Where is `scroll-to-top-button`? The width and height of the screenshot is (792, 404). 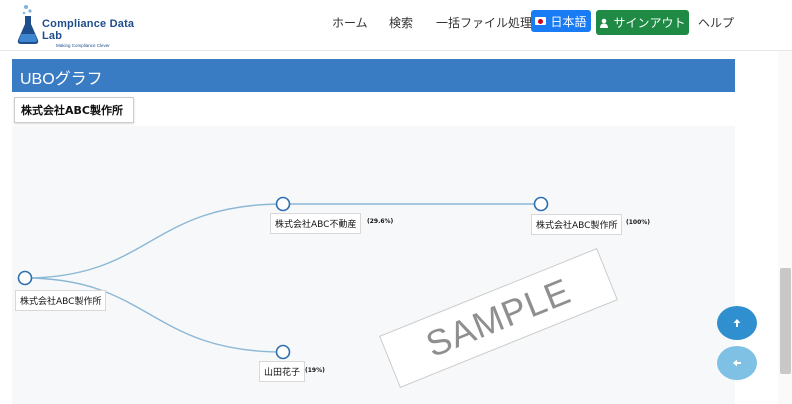 scroll-to-top-button is located at coordinates (737, 323).